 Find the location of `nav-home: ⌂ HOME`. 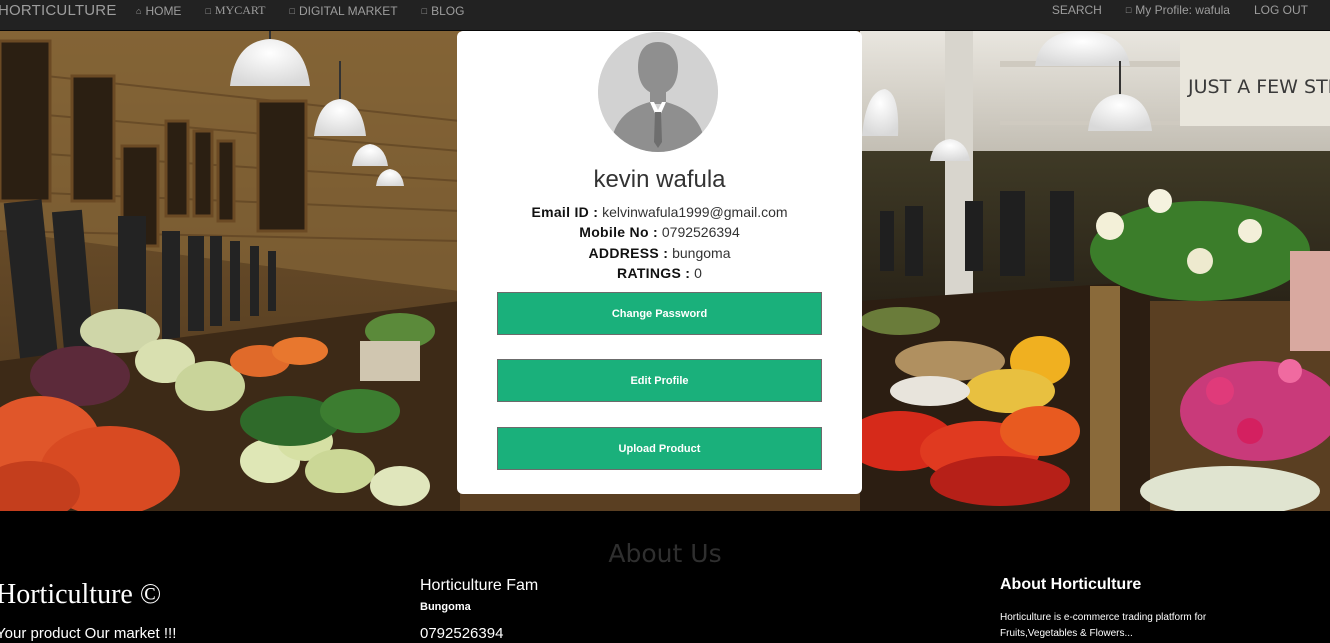

nav-home: ⌂ HOME is located at coordinates (158, 10).